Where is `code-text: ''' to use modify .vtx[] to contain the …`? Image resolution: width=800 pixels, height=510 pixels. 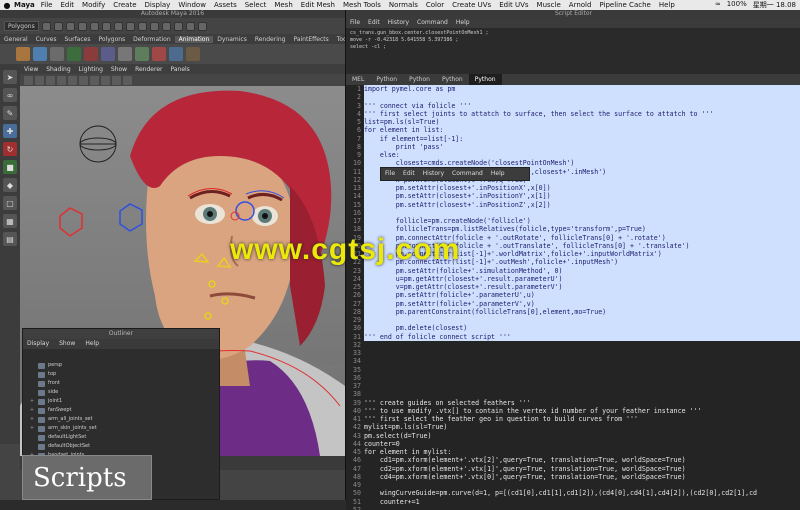
code-text: ''' to use modify .vtx[] to contain the … is located at coordinates (582, 411).